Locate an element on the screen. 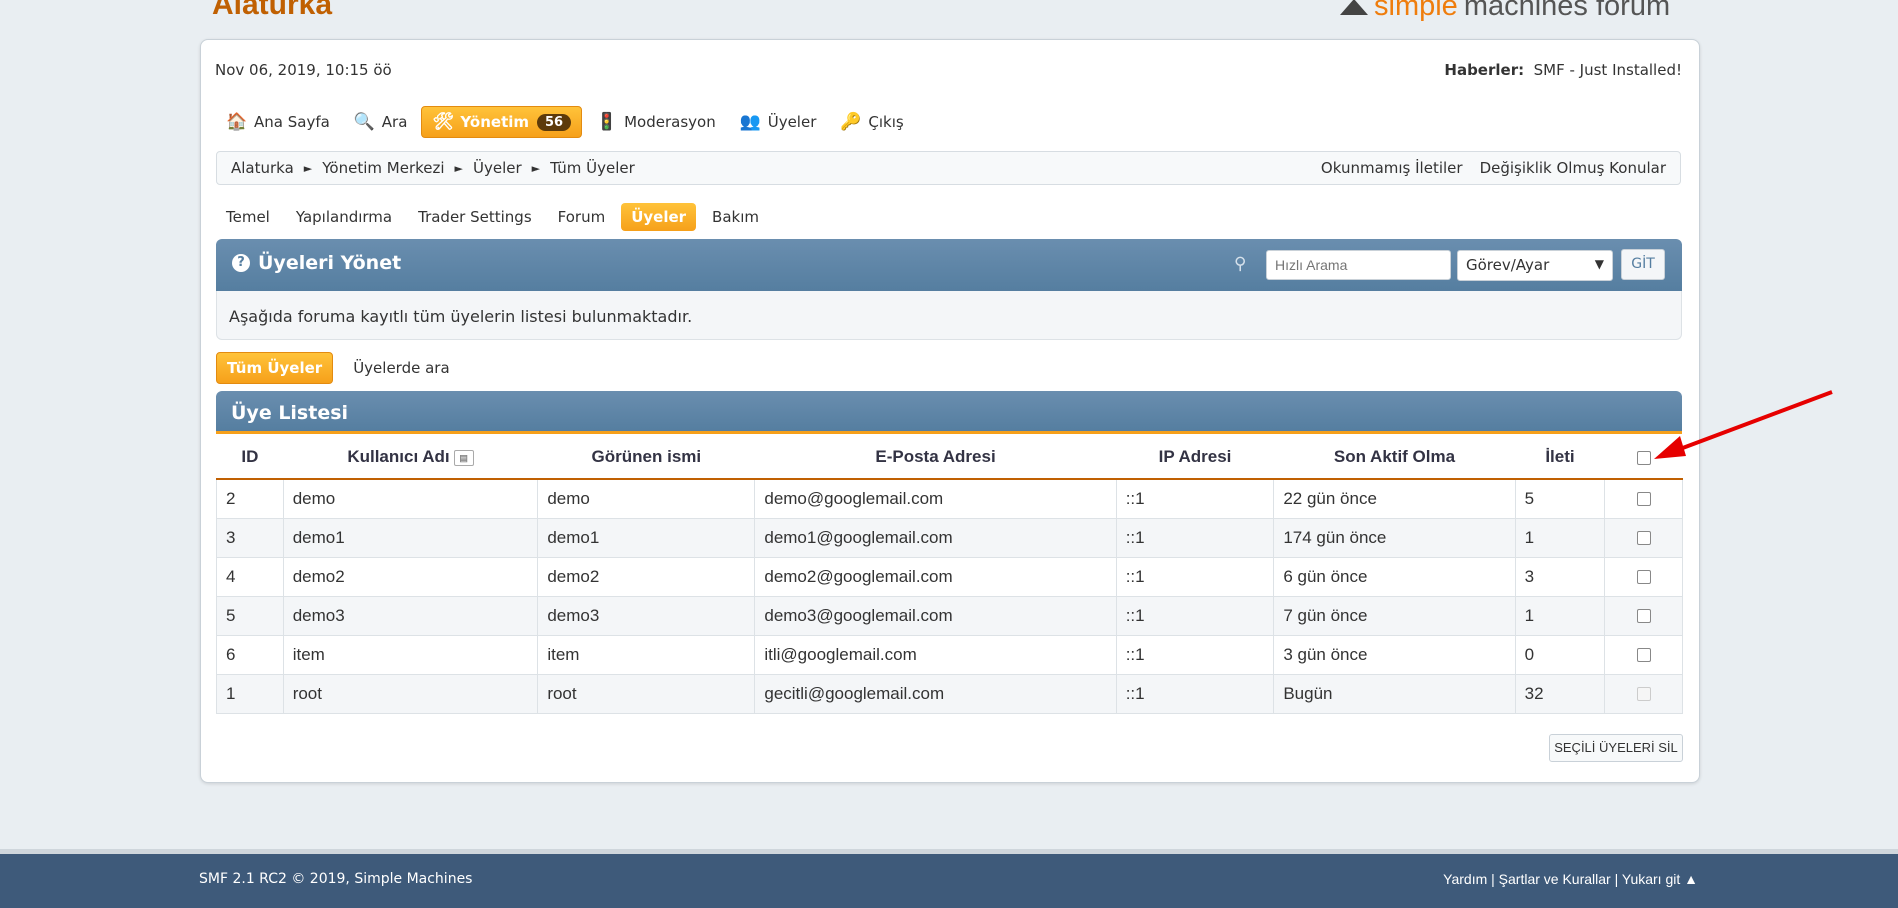 This screenshot has width=1898, height=908. menu-home-label: Ana Sayfa is located at coordinates (292, 122).